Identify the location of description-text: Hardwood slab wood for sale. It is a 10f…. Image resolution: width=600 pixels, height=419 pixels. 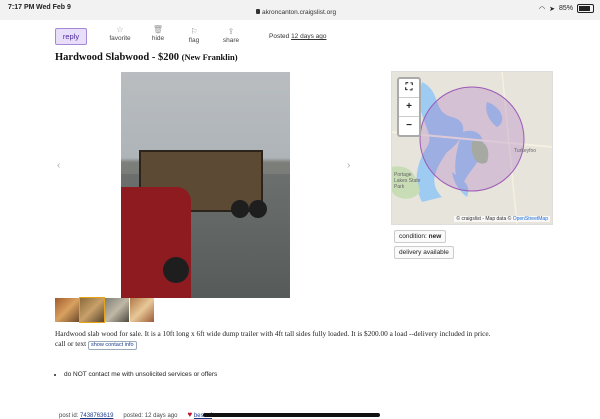
(273, 333).